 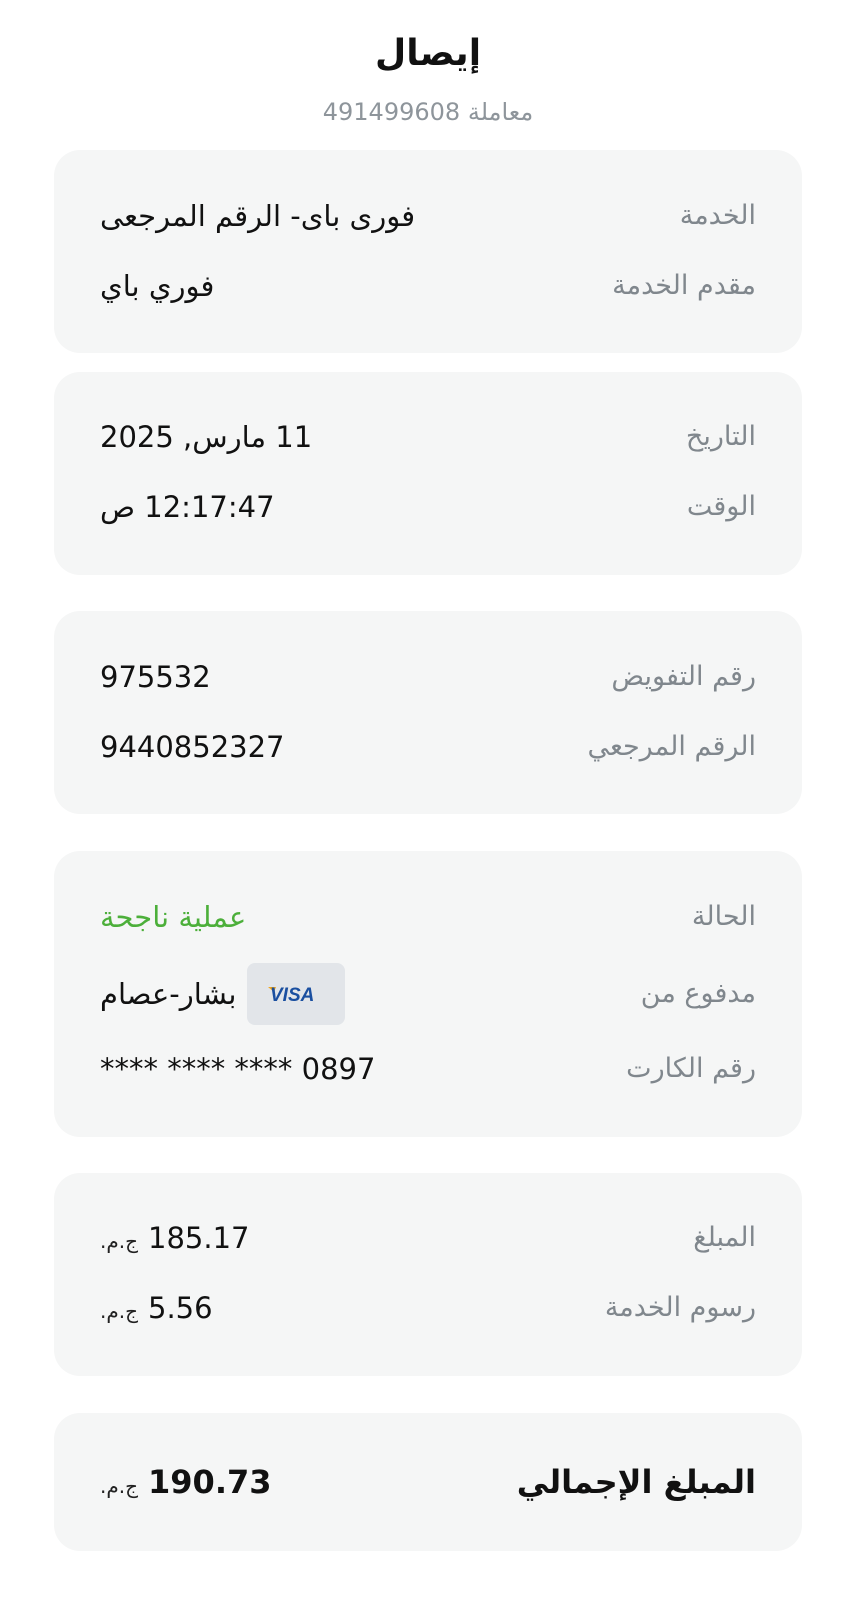 I want to click on amount-row: المبلغ ج.م. 185.17, so click(x=428, y=1238).